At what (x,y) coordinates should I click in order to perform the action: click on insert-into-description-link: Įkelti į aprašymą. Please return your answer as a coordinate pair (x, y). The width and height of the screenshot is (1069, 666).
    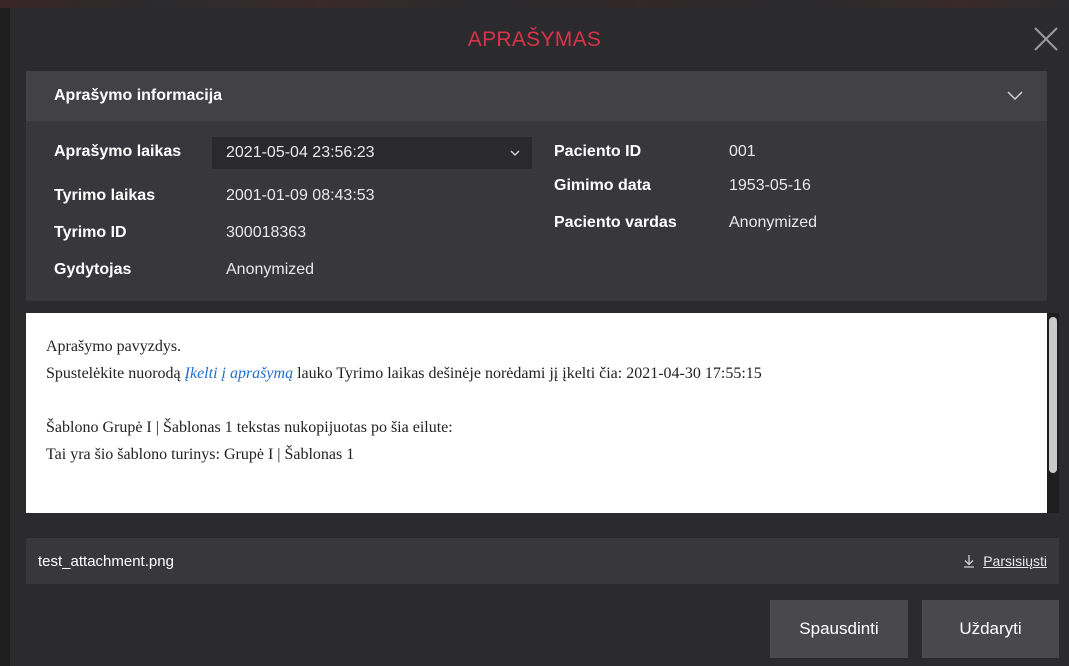
    Looking at the image, I should click on (239, 373).